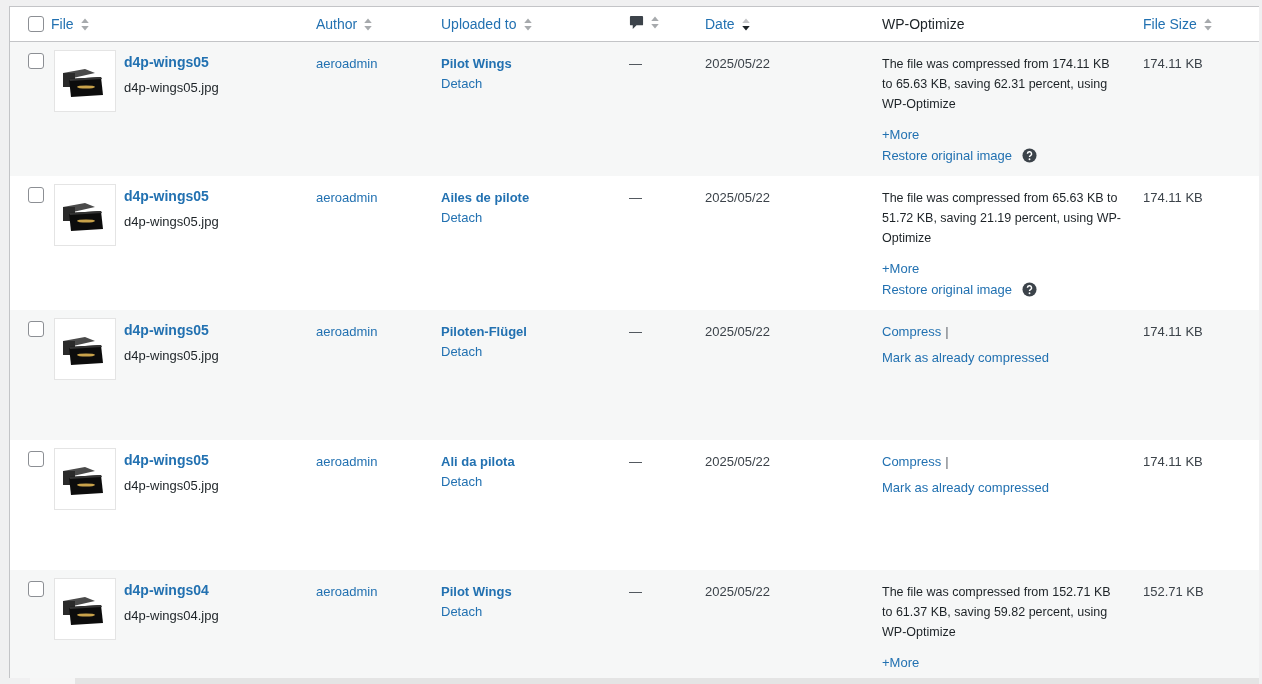  What do you see at coordinates (720, 24) in the screenshot?
I see `column-sort-link: Date` at bounding box center [720, 24].